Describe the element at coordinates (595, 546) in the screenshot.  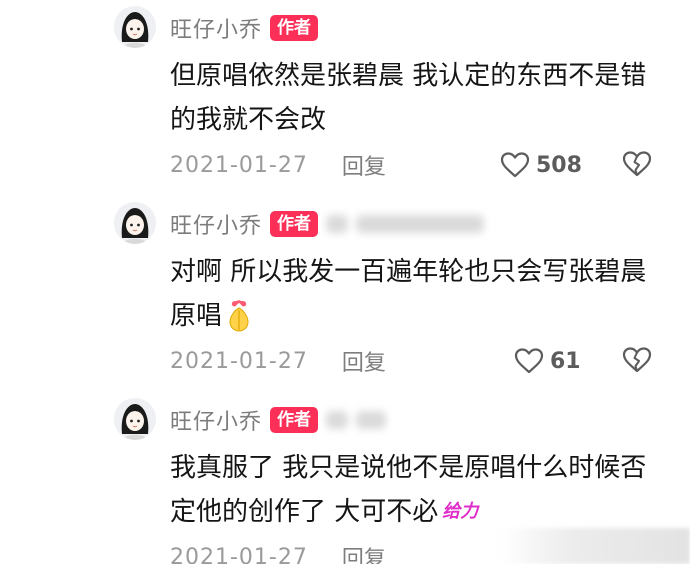
I see `watermark-overlay` at that location.